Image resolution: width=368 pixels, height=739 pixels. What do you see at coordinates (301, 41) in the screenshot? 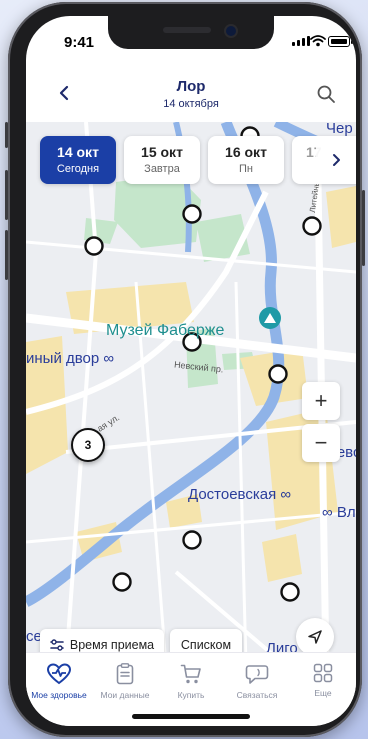
I see `cellular-signal-icon` at bounding box center [301, 41].